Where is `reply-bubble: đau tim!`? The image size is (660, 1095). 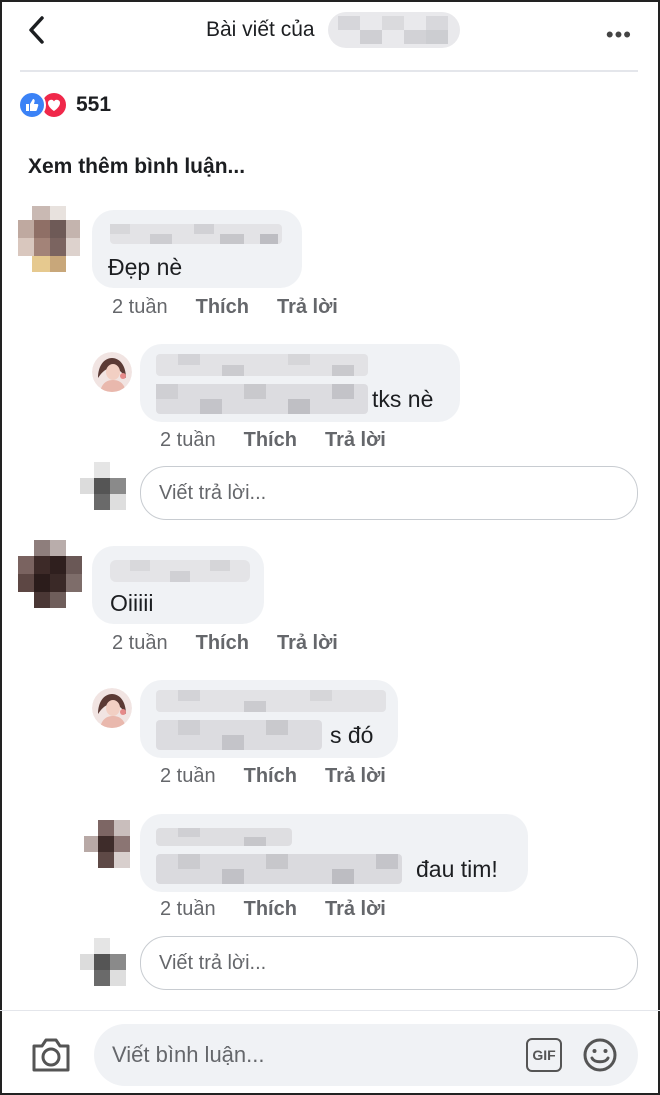 reply-bubble: đau tim! is located at coordinates (334, 853).